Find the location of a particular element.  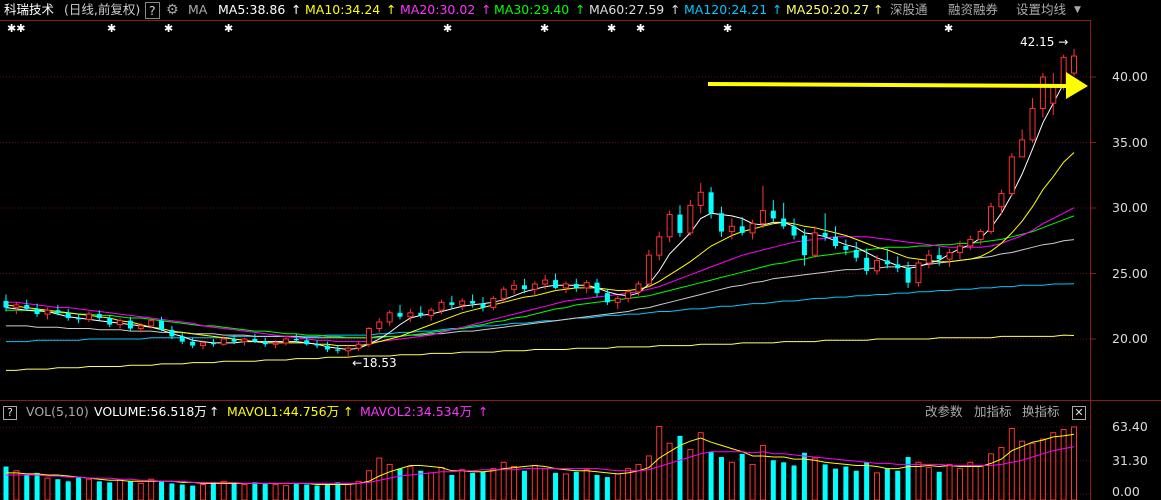

high-price-annotation: 42.15 → is located at coordinates (1044, 42).